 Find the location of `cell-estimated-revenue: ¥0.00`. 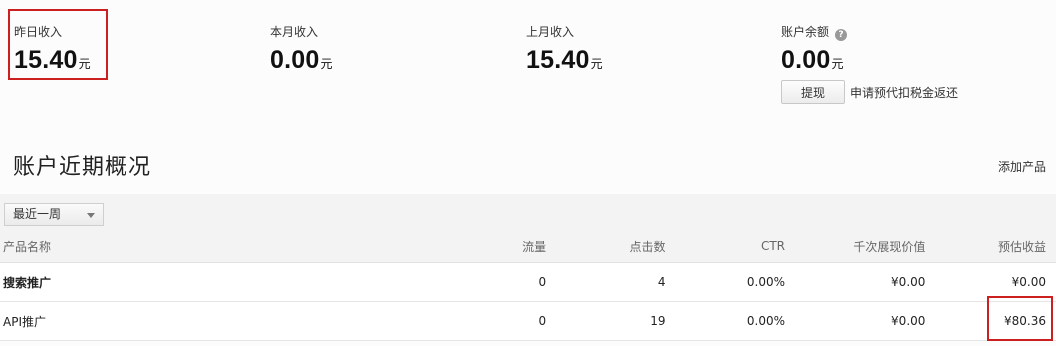

cell-estimated-revenue: ¥0.00 is located at coordinates (990, 282).